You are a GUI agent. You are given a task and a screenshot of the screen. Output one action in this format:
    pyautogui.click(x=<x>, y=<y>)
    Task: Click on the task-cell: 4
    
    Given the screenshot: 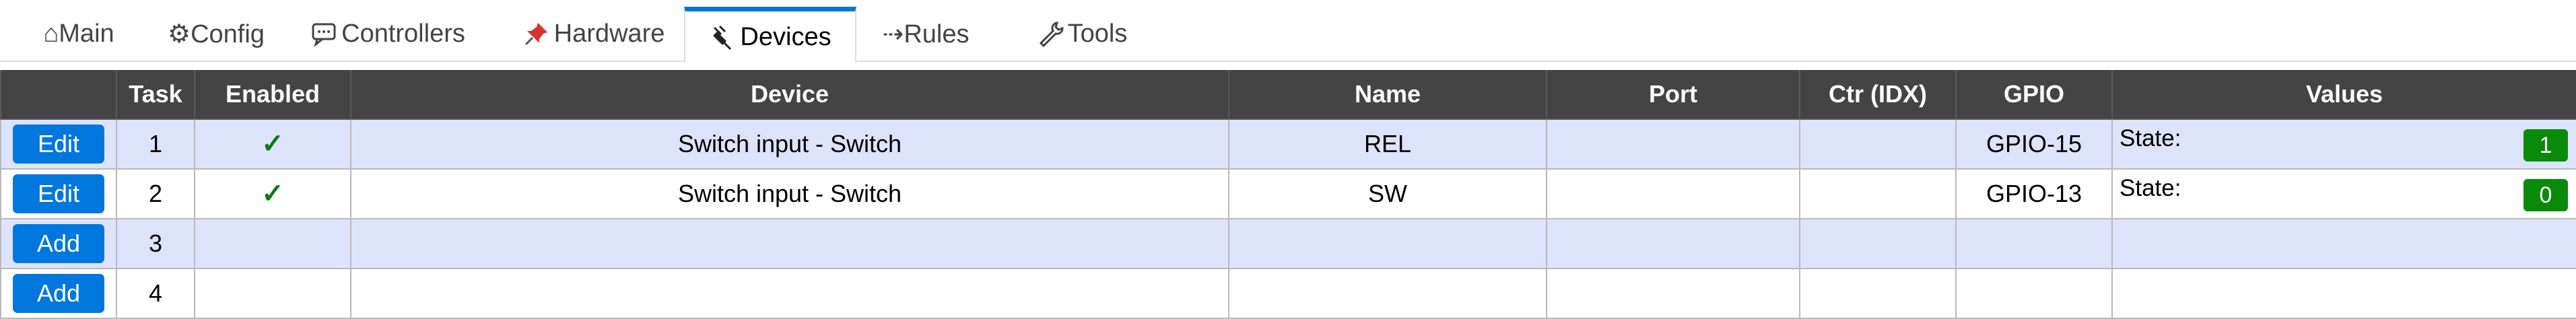 What is the action you would take?
    pyautogui.click(x=155, y=293)
    